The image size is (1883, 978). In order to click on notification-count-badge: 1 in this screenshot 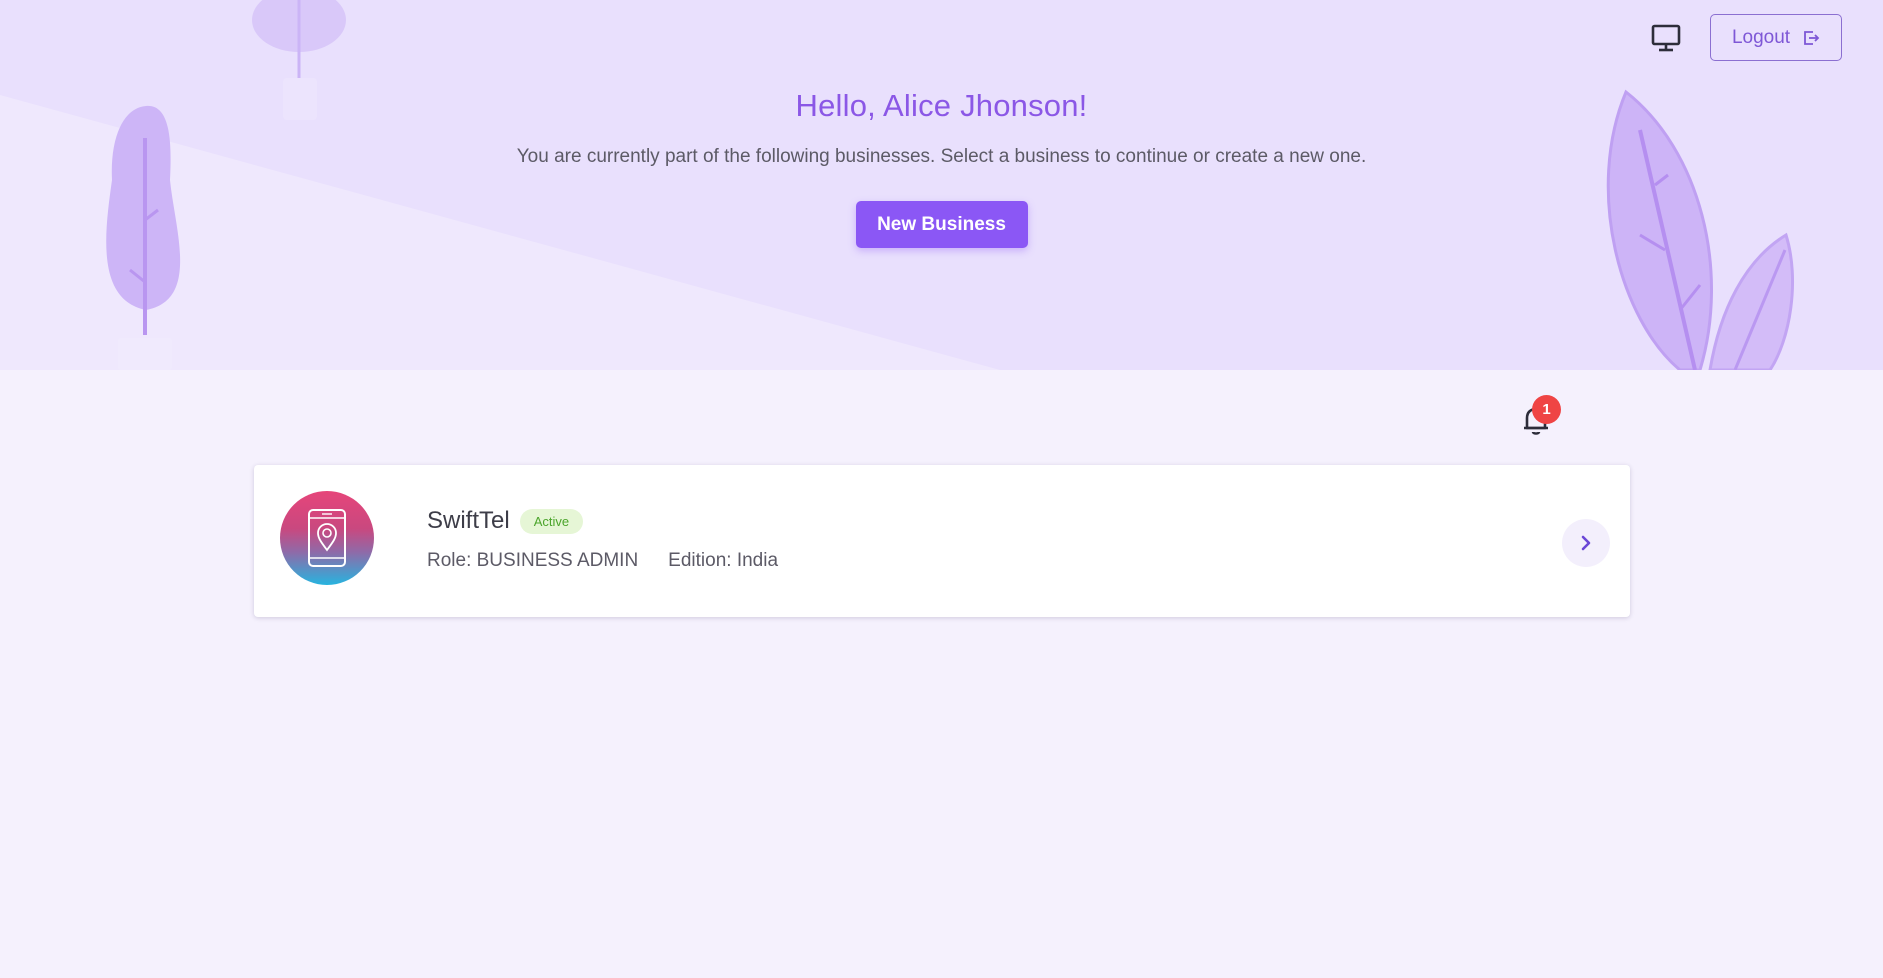, I will do `click(1546, 409)`.